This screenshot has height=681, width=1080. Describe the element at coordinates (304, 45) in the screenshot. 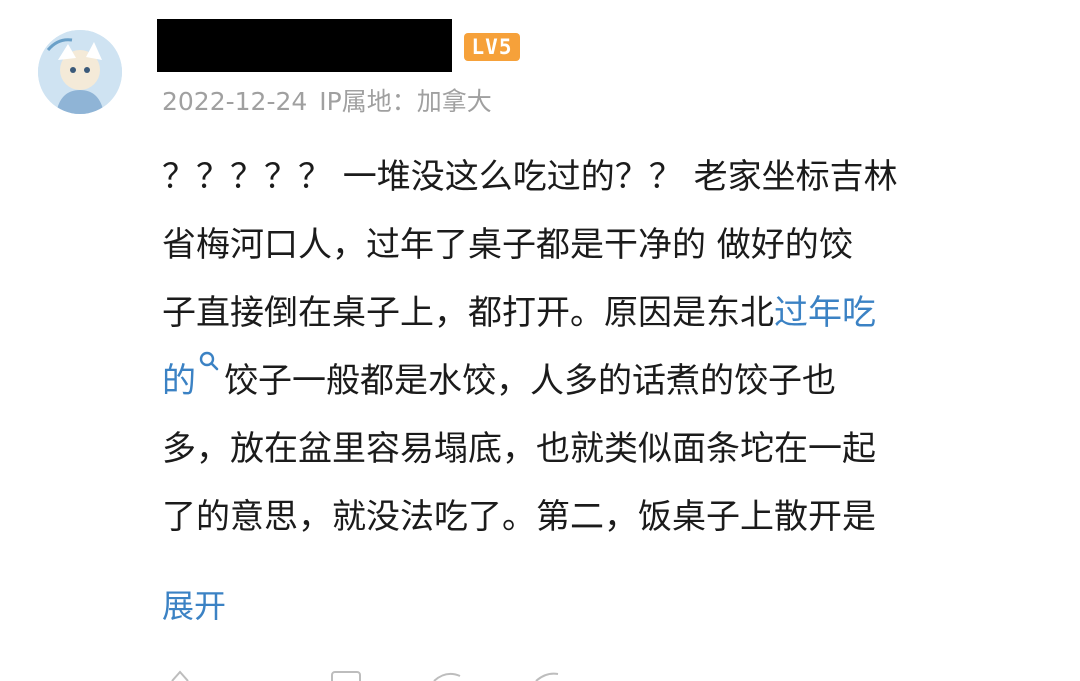

I see `username-redacted` at that location.